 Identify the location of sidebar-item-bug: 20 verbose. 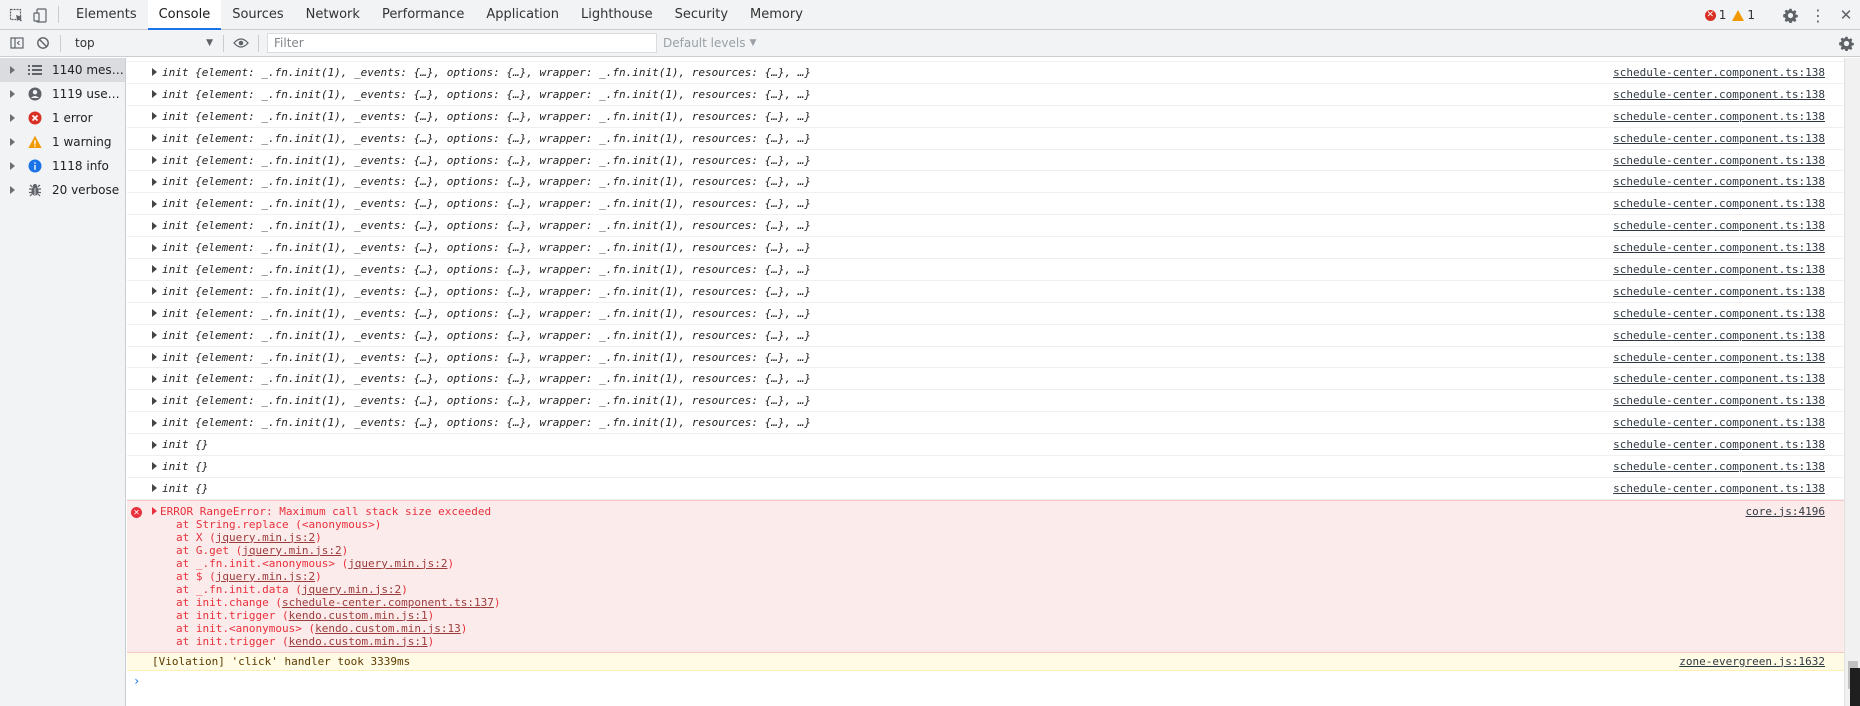
(62, 190).